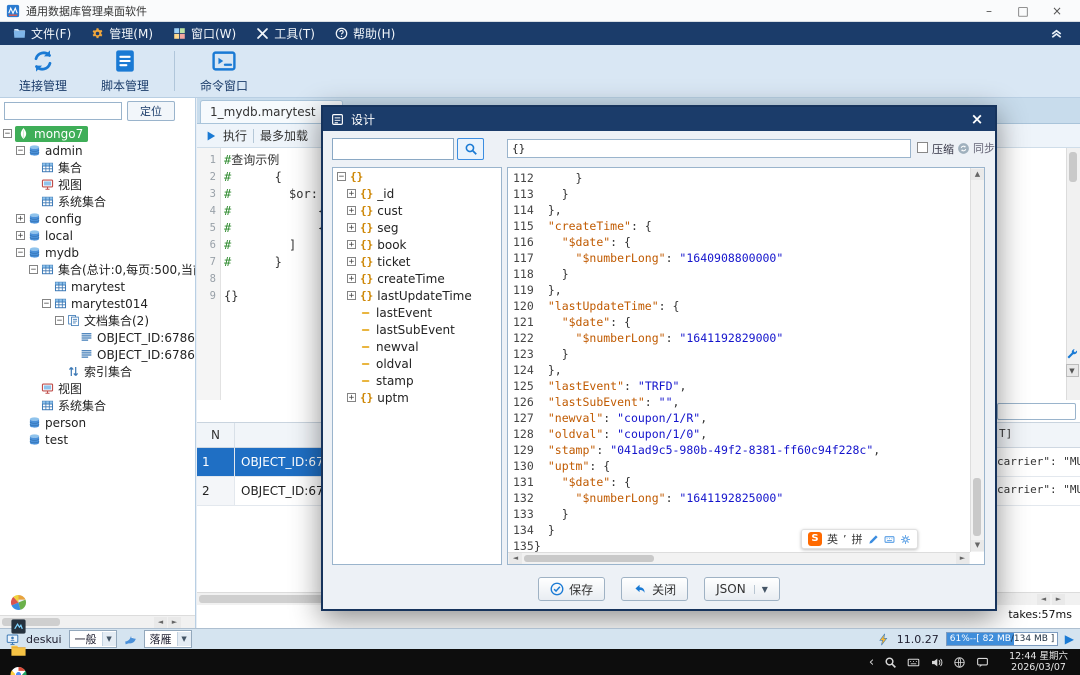 The height and width of the screenshot is (675, 1080). Describe the element at coordinates (417, 210) in the screenshot. I see `field-node: + {} cust` at that location.